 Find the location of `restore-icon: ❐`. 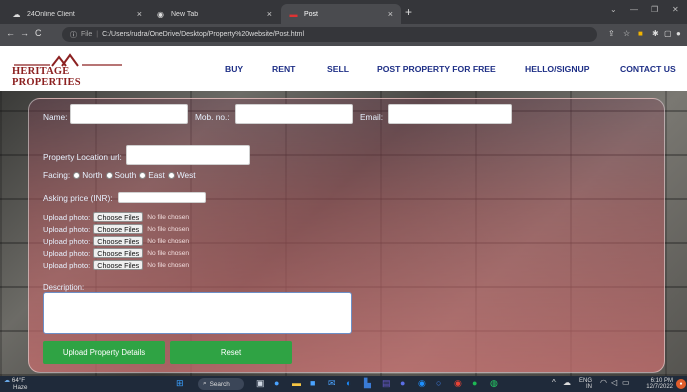

restore-icon: ❐ is located at coordinates (654, 9).